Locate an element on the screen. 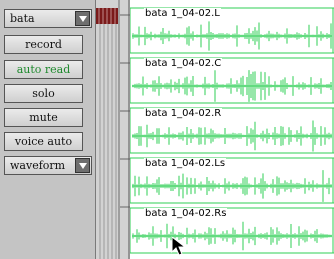 This screenshot has height=259, width=334. region-name: bata 1_04-02.Ls is located at coordinates (185, 163).